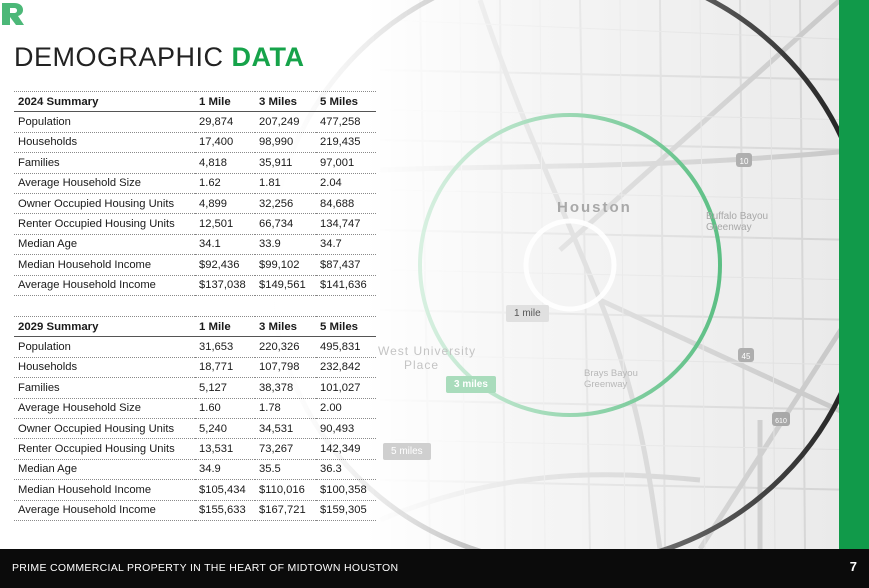 This screenshot has height=588, width=869. What do you see at coordinates (225, 285) in the screenshot?
I see `cell-1-mile: $137,038` at bounding box center [225, 285].